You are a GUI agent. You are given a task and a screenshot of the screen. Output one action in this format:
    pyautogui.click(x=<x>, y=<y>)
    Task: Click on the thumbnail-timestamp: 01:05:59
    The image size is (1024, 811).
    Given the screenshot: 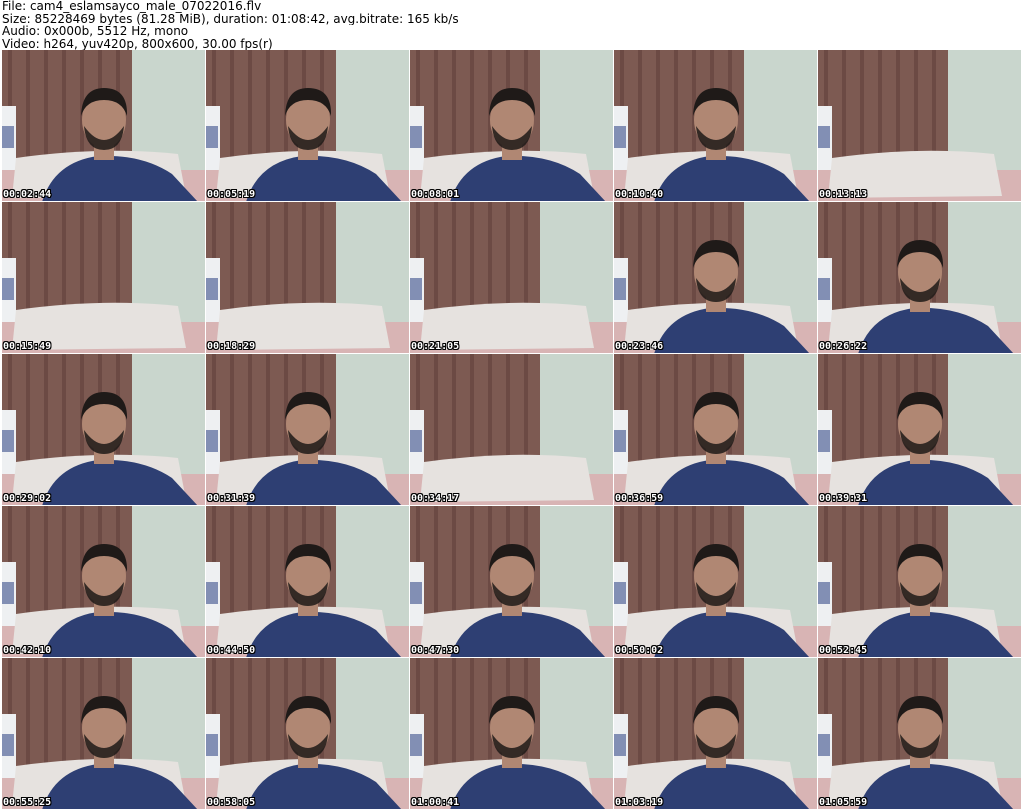 What is the action you would take?
    pyautogui.click(x=843, y=802)
    